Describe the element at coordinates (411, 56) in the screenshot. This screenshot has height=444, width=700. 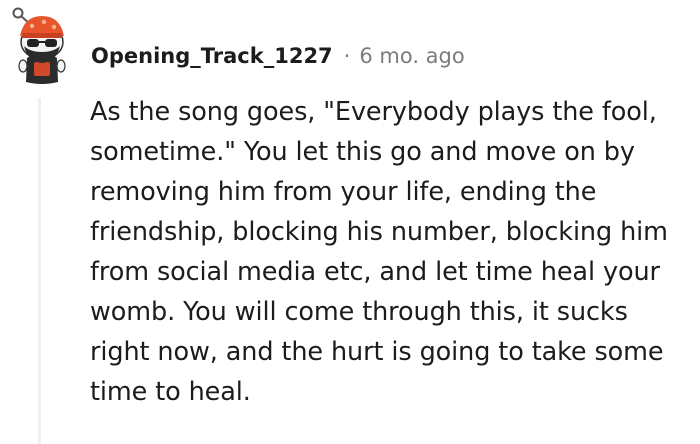
I see `comment-timestamp: 6 mo. ago` at that location.